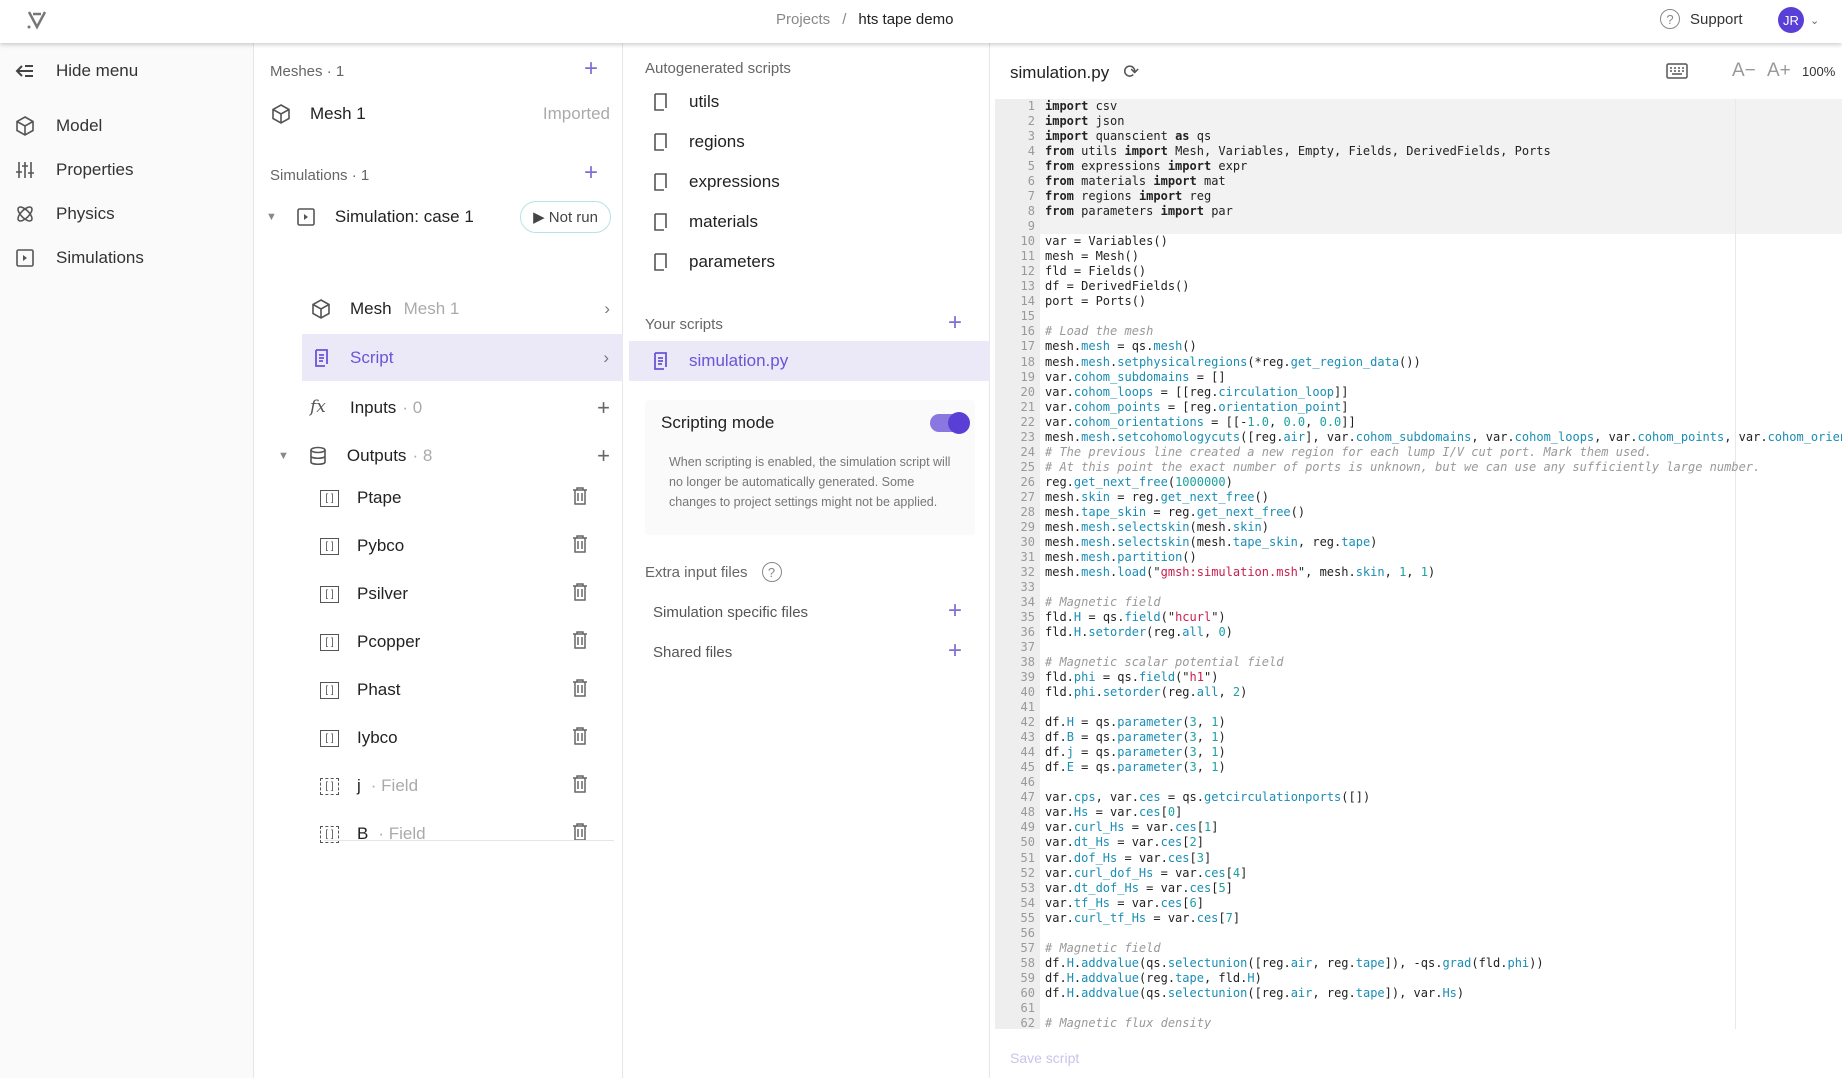 The image size is (1842, 1078). What do you see at coordinates (1044, 1058) in the screenshot?
I see `save-script-button: Save script` at bounding box center [1044, 1058].